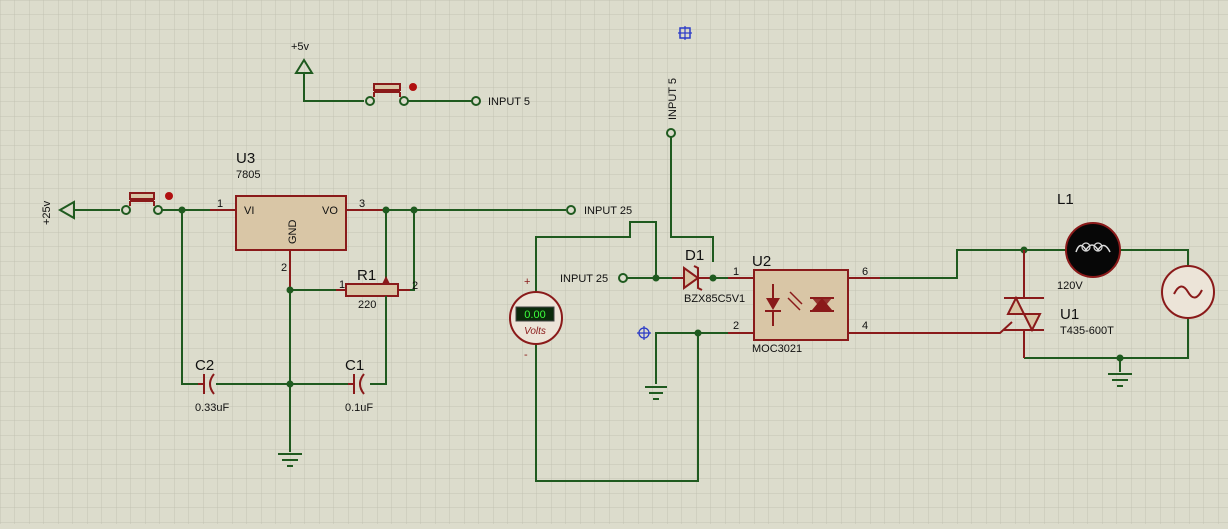  Describe the element at coordinates (367, 305) in the screenshot. I see `svg-text: 220` at that location.